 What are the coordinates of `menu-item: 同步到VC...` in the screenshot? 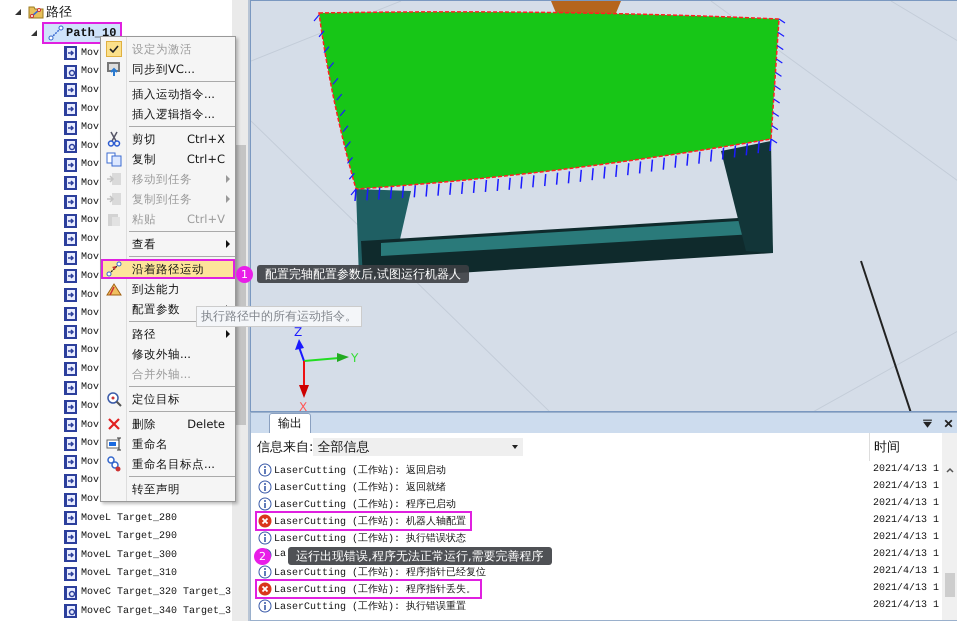 It's located at (168, 69).